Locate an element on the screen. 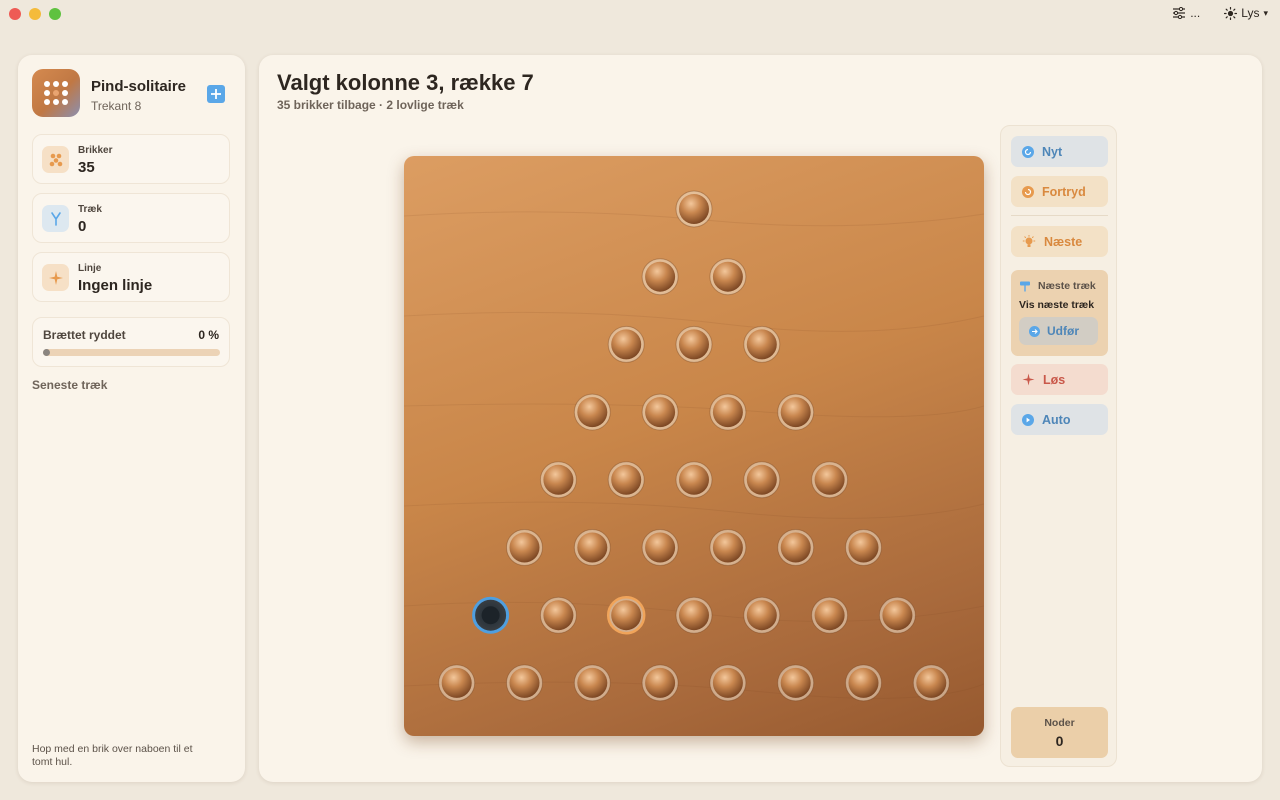  window-titlebar: ... Lys ▾ is located at coordinates (640, 15).